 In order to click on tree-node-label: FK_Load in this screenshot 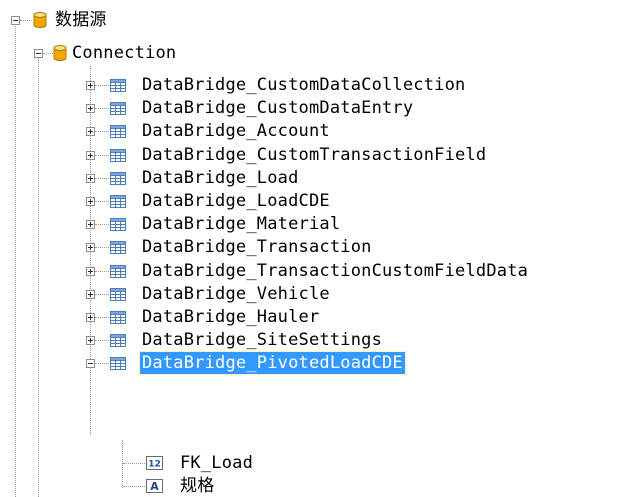, I will do `click(217, 463)`.